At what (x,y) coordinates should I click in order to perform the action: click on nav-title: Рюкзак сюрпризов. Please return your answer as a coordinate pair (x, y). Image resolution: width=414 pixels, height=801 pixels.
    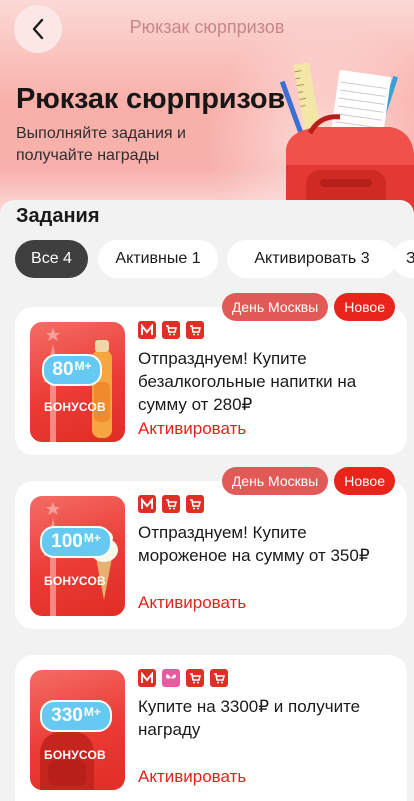
    Looking at the image, I should click on (207, 27).